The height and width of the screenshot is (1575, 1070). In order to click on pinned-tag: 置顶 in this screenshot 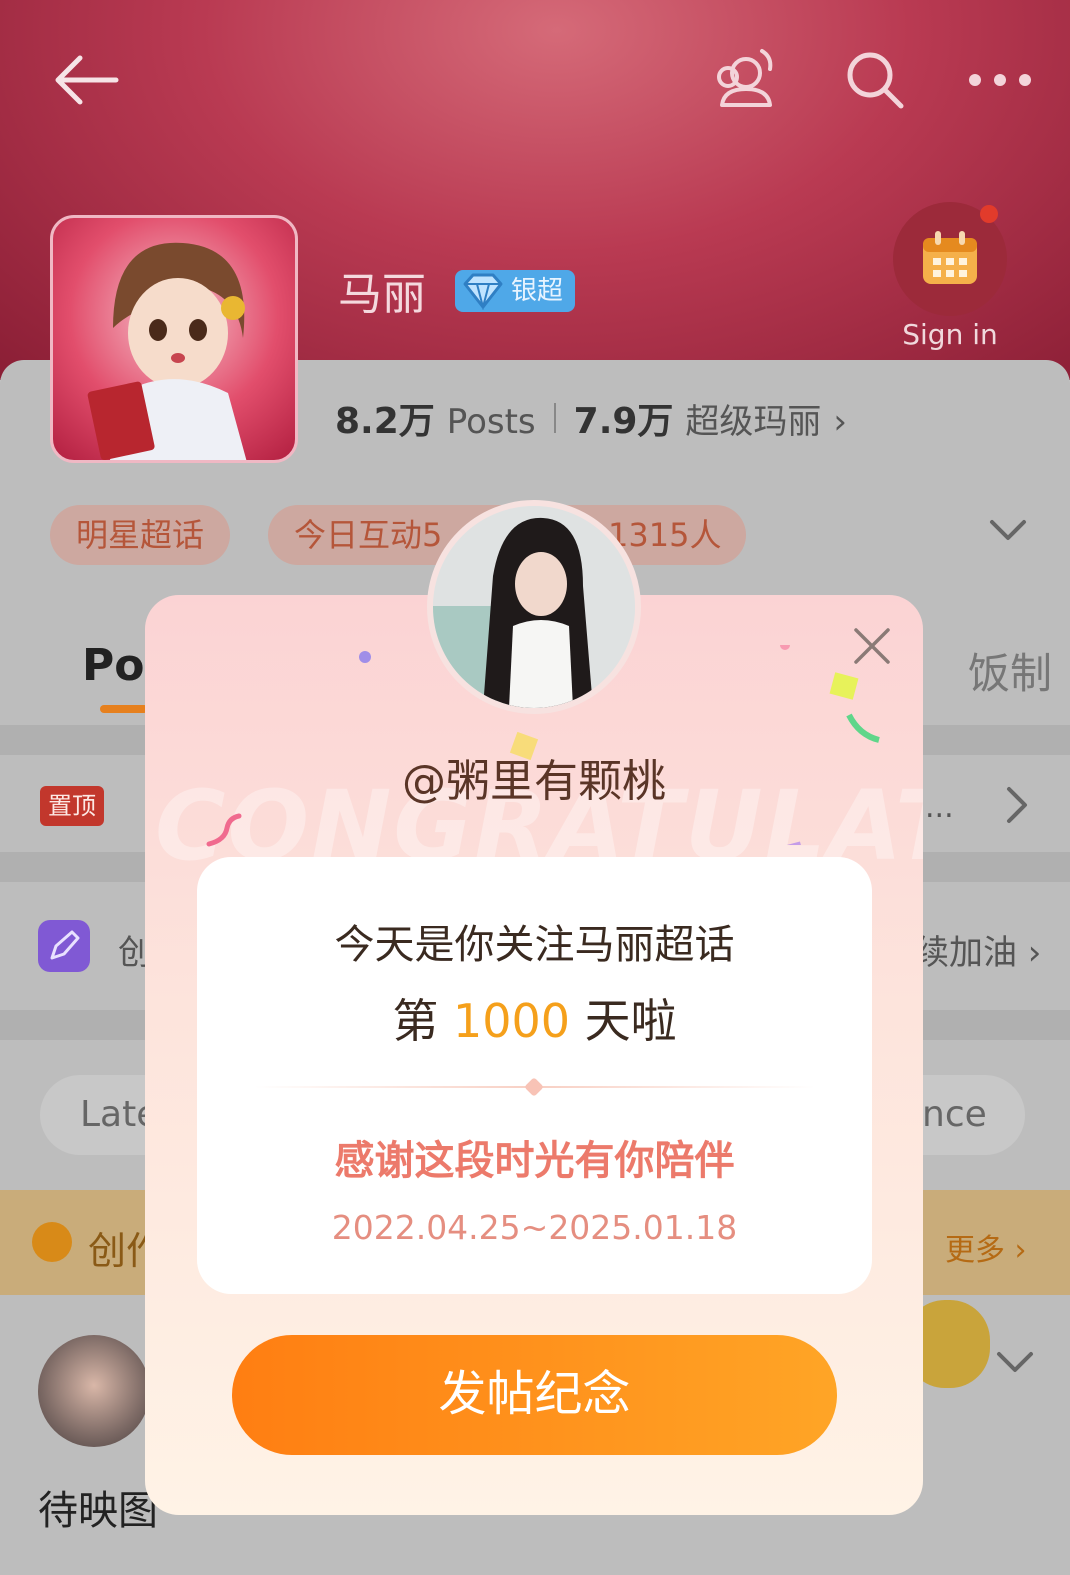, I will do `click(72, 806)`.